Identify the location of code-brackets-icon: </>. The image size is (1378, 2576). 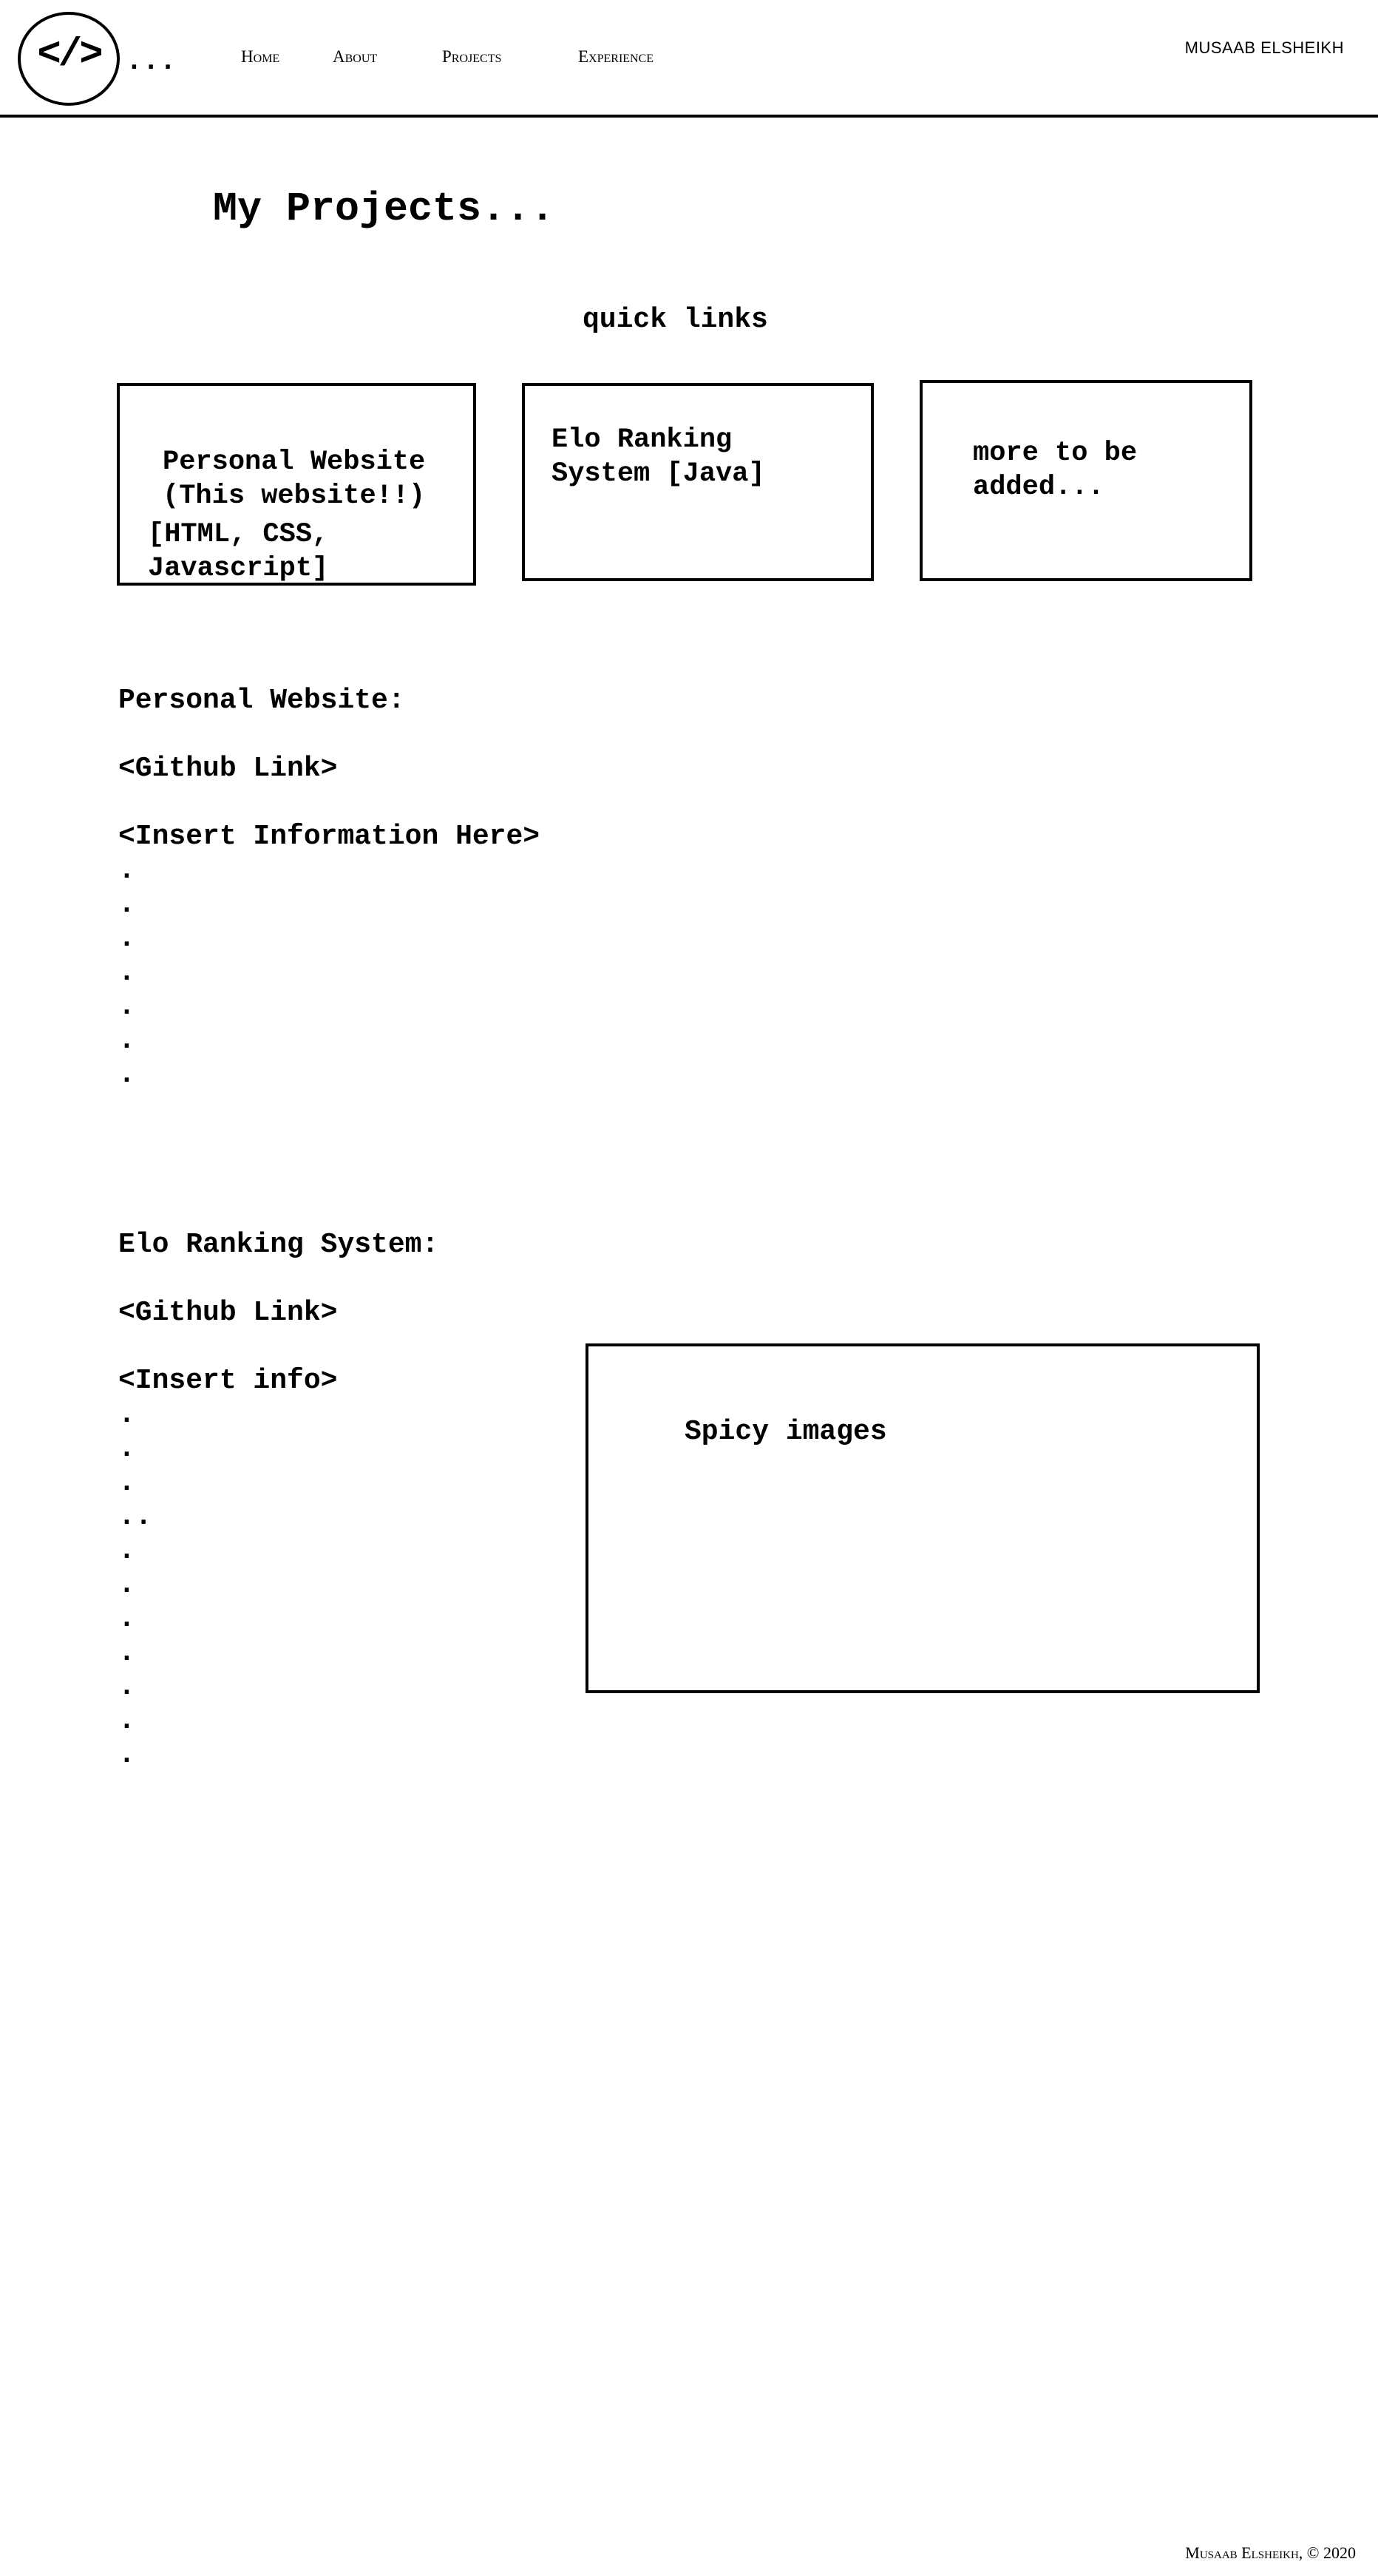
(70, 55).